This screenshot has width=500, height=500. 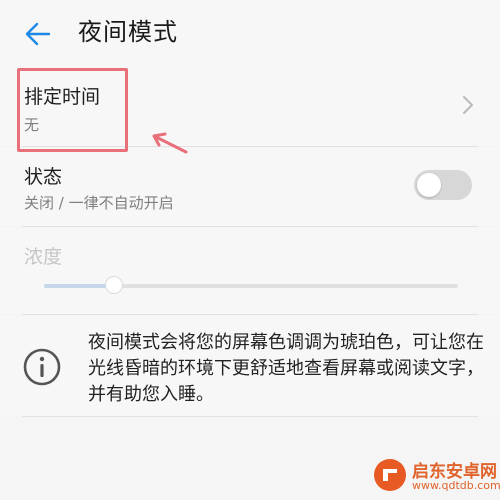 What do you see at coordinates (390, 475) in the screenshot?
I see `watermark-logo-icon` at bounding box center [390, 475].